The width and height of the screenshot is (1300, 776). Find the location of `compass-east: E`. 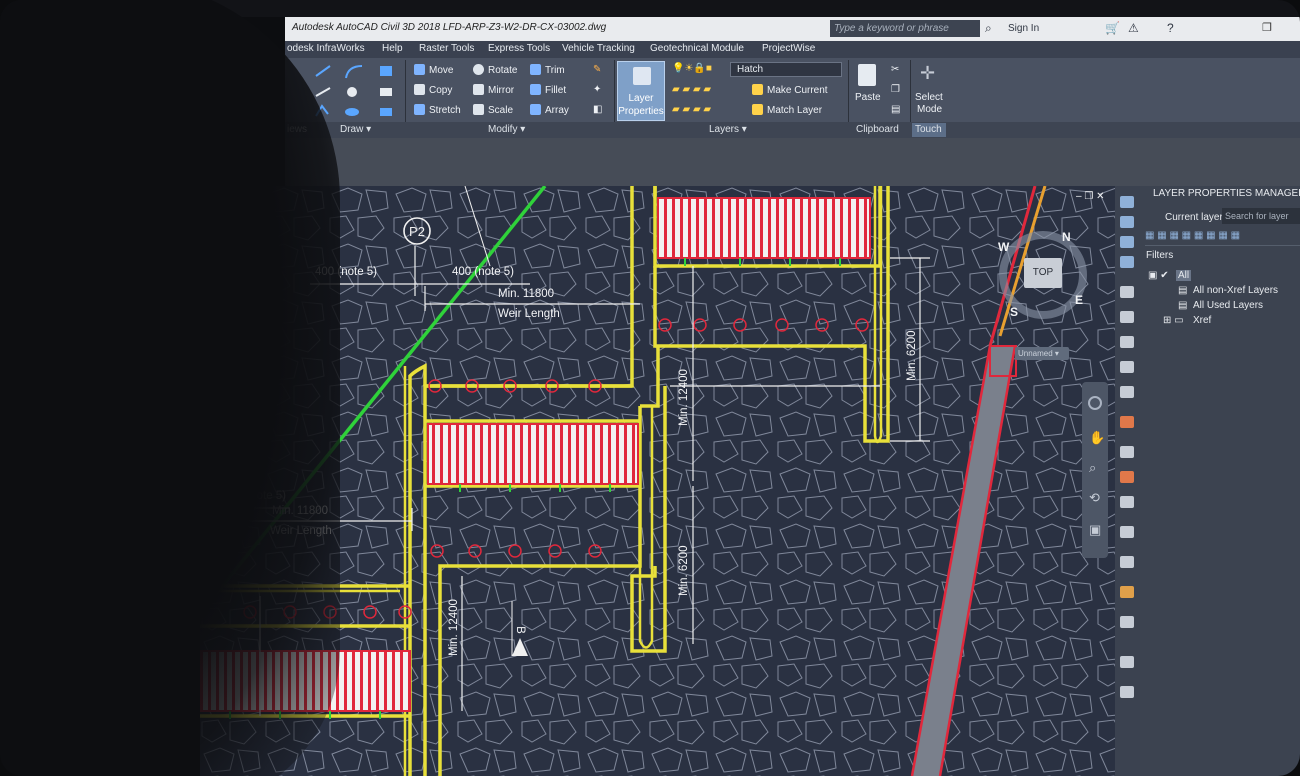

compass-east: E is located at coordinates (1079, 300).